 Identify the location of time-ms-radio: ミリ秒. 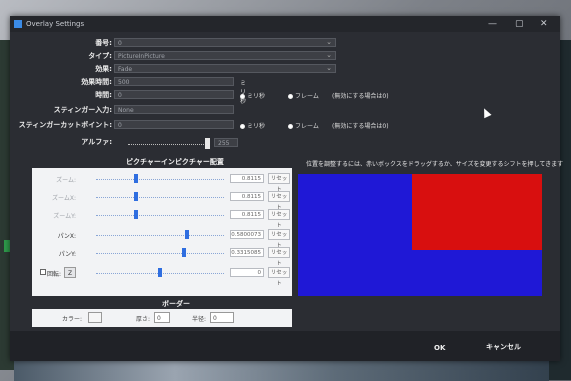
(252, 95).